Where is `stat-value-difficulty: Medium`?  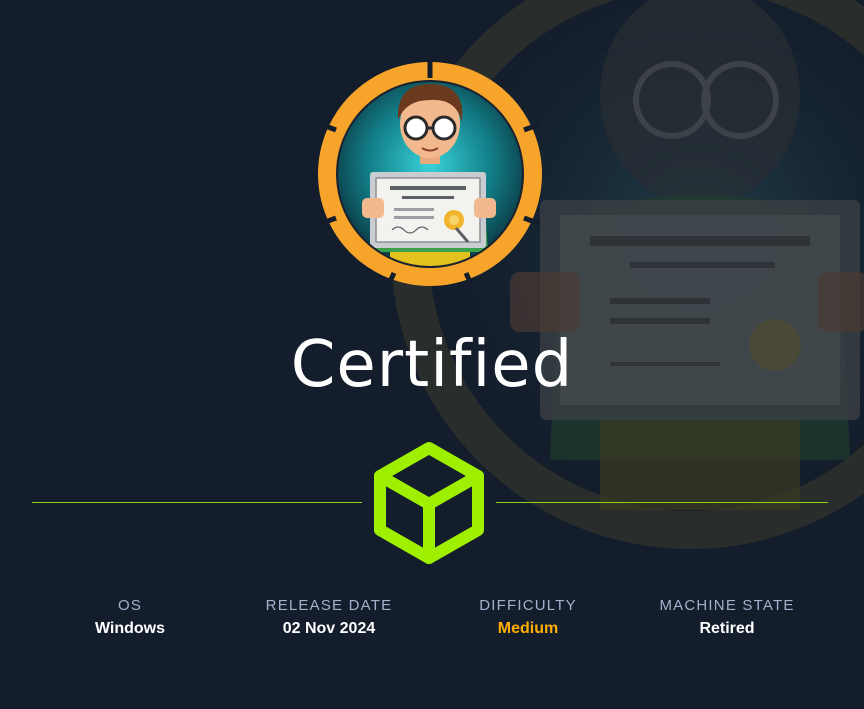 stat-value-difficulty: Medium is located at coordinates (528, 628).